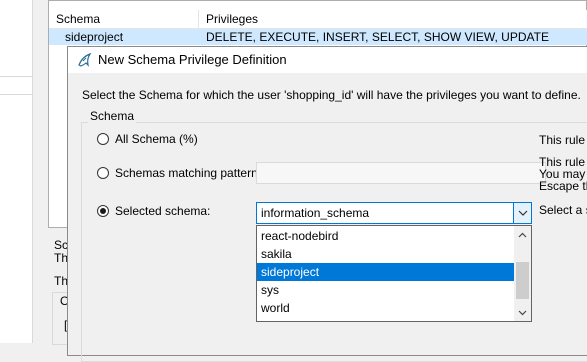  What do you see at coordinates (386, 290) in the screenshot?
I see `list-item: sys` at bounding box center [386, 290].